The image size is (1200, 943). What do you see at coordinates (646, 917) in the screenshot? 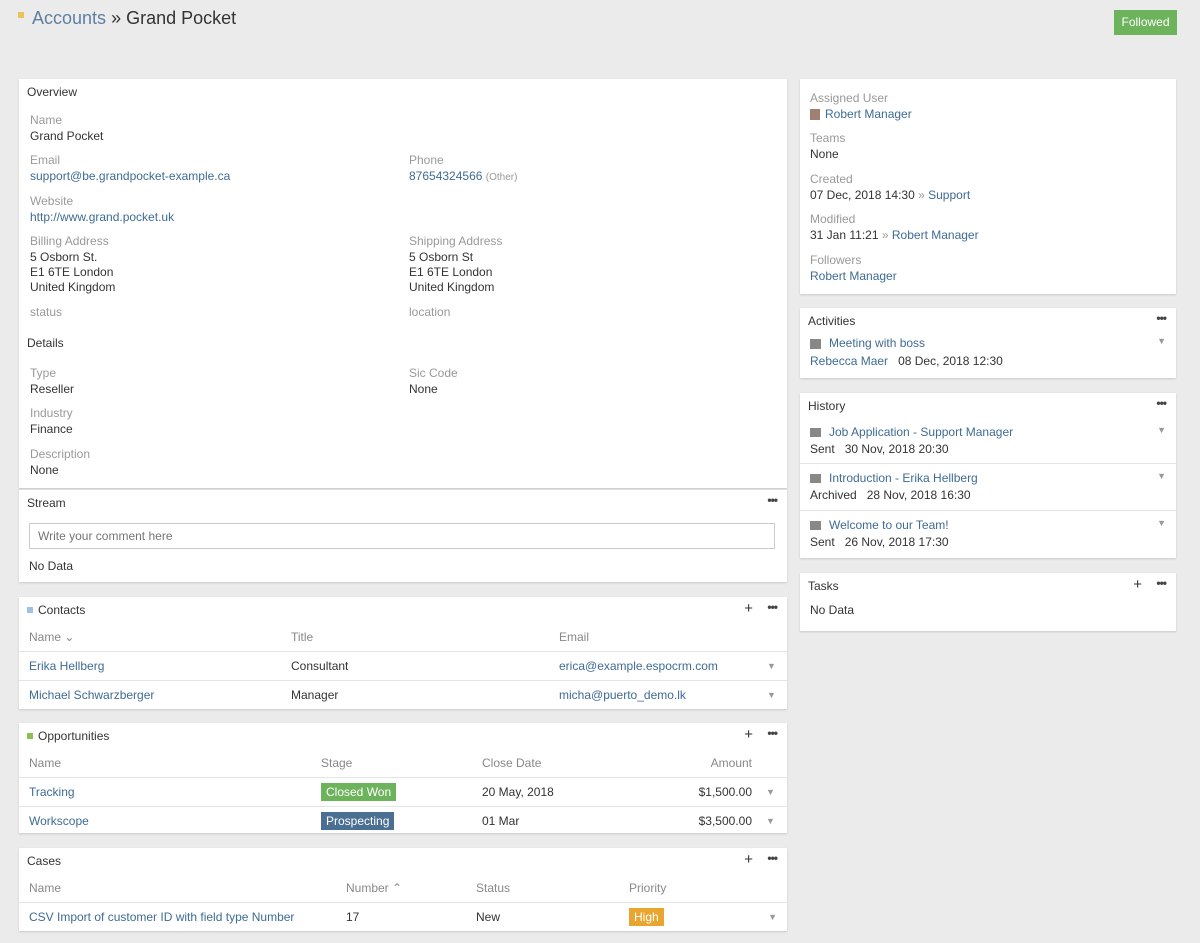
I see `priority-badge: High` at bounding box center [646, 917].